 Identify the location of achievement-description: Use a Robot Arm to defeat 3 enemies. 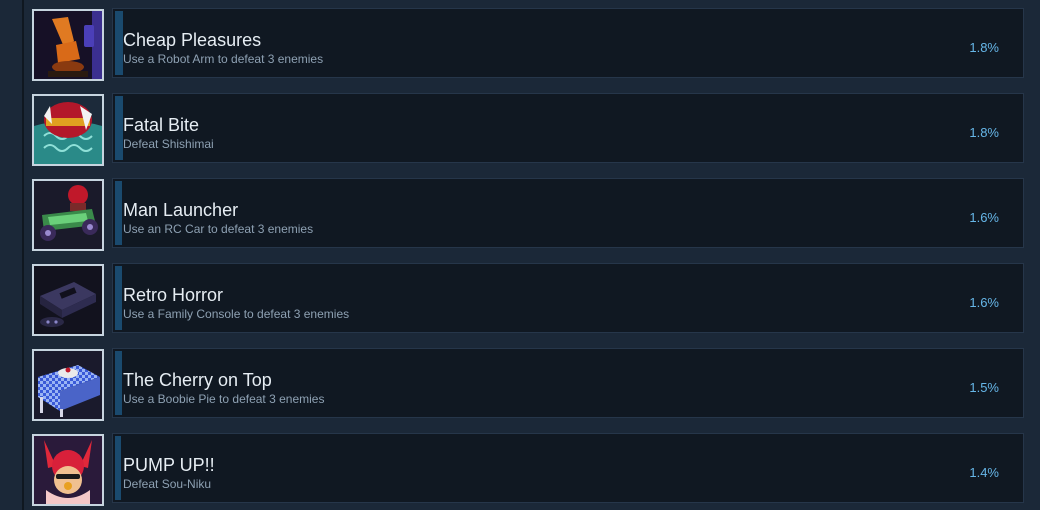
(223, 59).